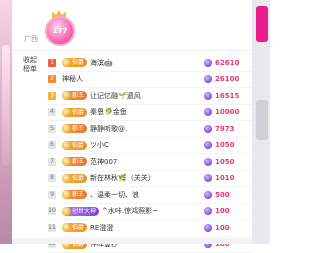 The width and height of the screenshot is (320, 253). I want to click on contribution-score: 16515, so click(228, 96).